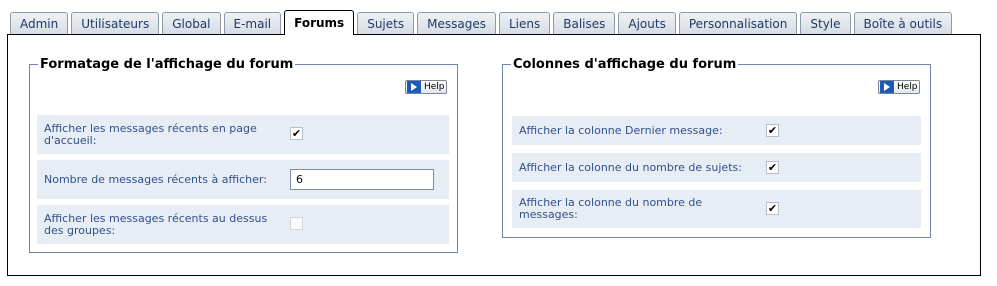 This screenshot has width=997, height=286. I want to click on tab-e-mail: E-mail, so click(252, 23).